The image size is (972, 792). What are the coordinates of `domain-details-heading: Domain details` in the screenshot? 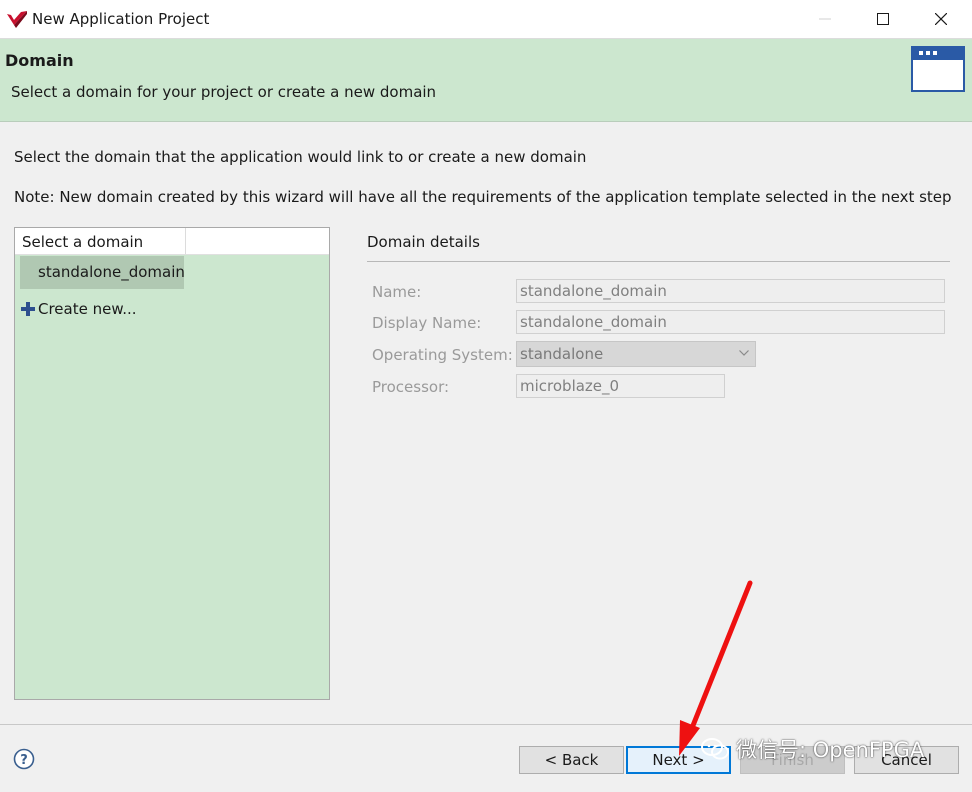 It's located at (423, 242).